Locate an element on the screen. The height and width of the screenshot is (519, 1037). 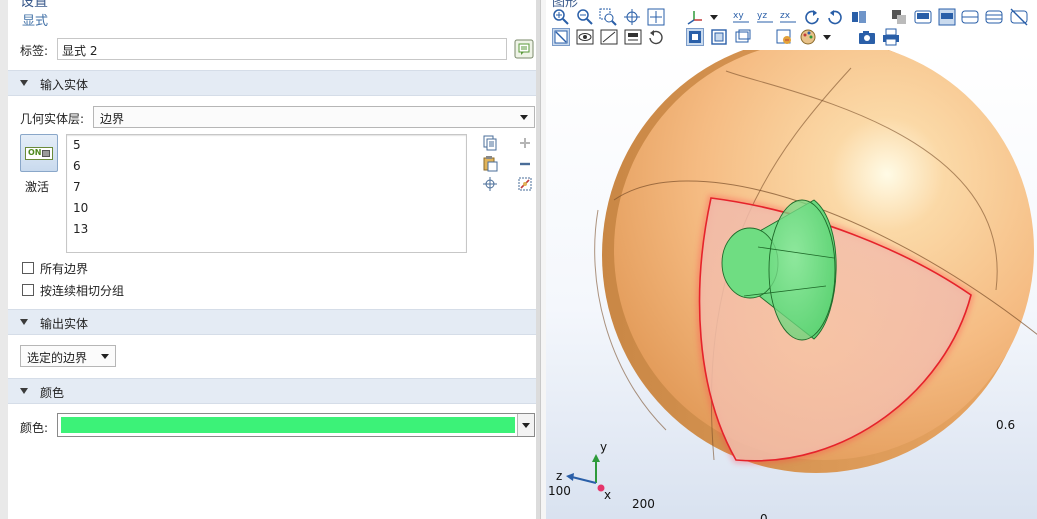
on-switch-icon: ON is located at coordinates (39, 153).